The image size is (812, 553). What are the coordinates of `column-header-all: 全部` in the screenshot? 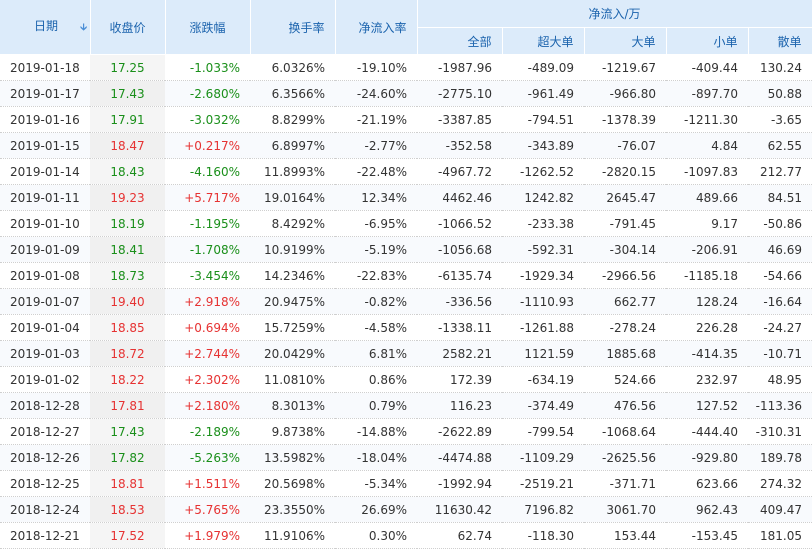 It's located at (460, 41).